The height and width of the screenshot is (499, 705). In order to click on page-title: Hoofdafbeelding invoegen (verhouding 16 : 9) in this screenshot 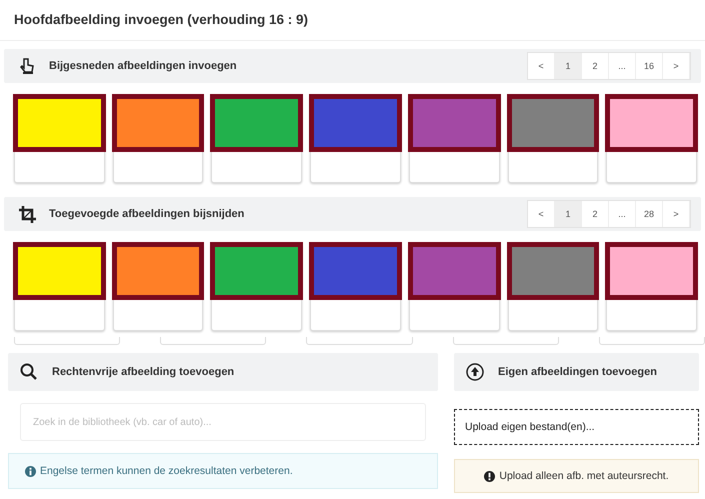, I will do `click(352, 20)`.